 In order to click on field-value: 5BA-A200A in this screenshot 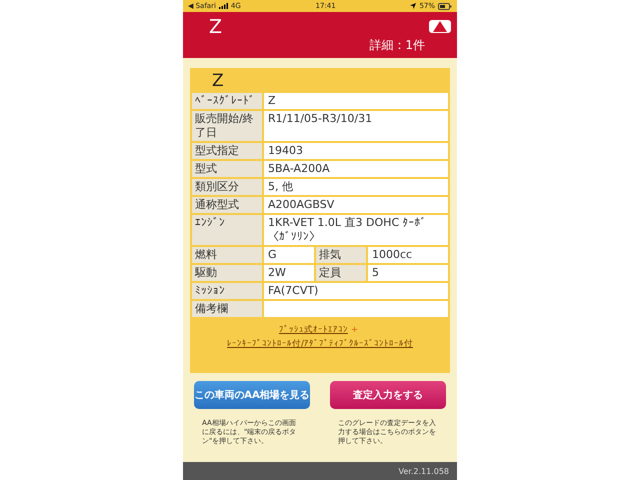, I will do `click(356, 169)`.